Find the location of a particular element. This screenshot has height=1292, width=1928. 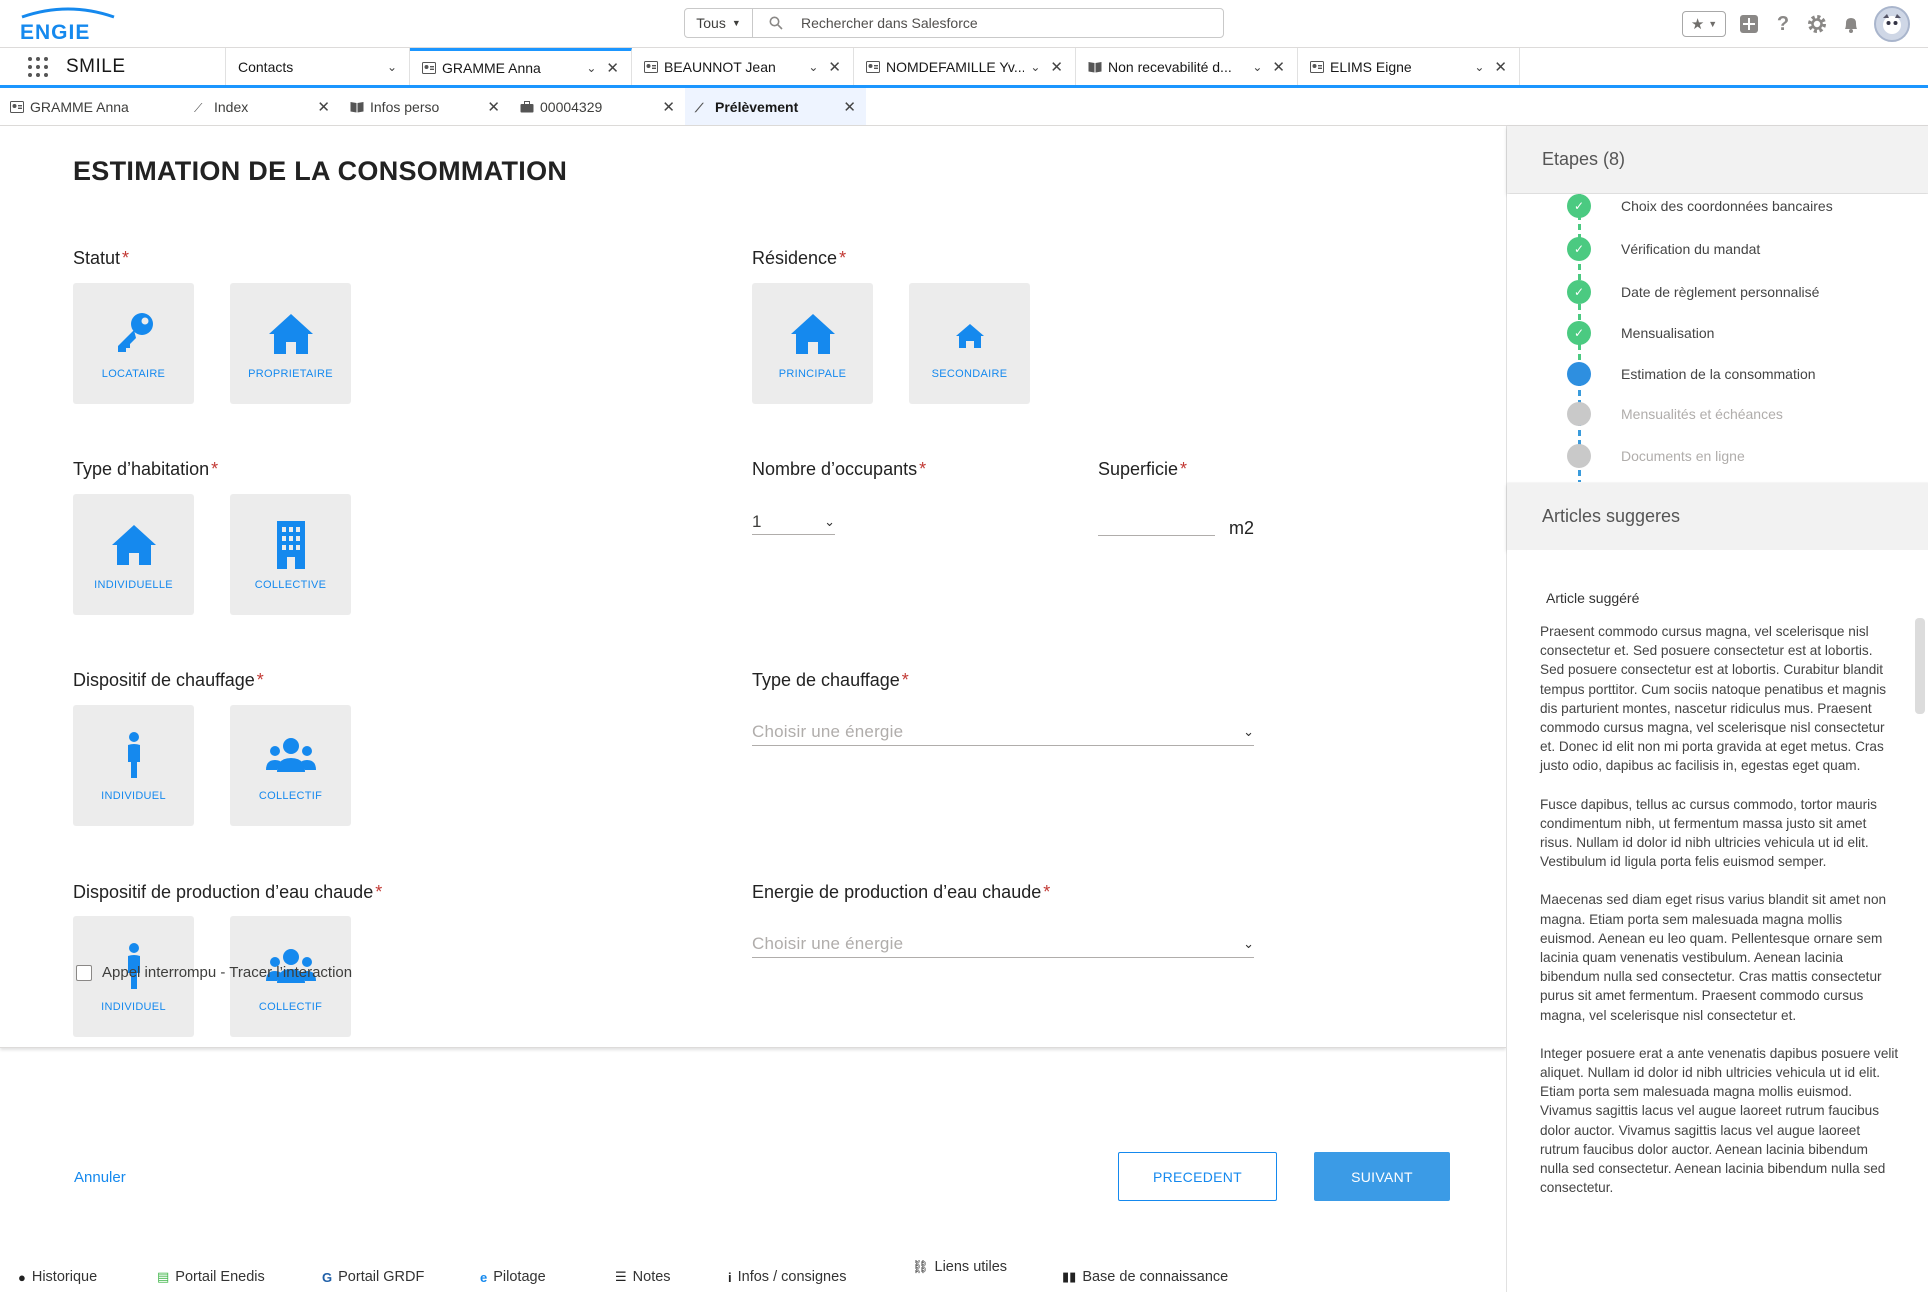

subtab-prelevement: ⟋ Prélèvement ✕ is located at coordinates (775, 106).